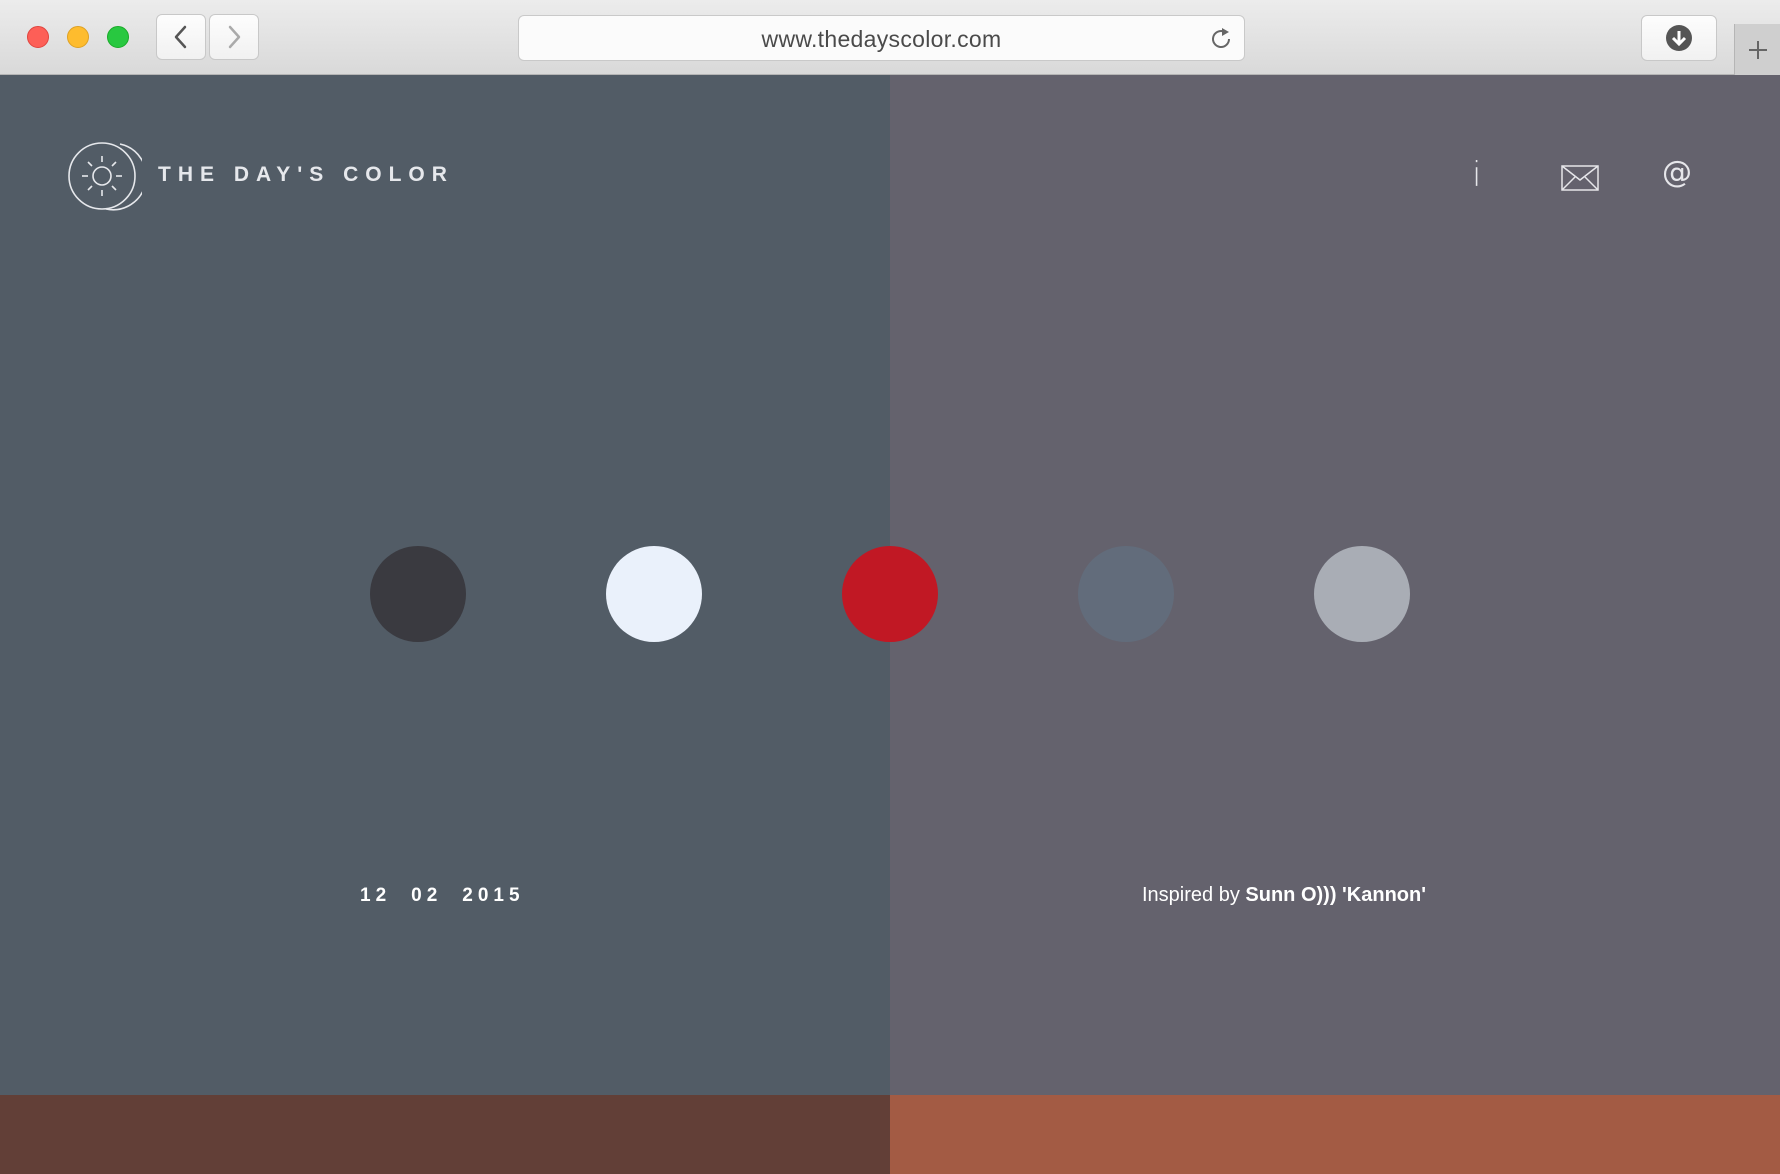 This screenshot has height=1174, width=1780. What do you see at coordinates (1677, 172) in the screenshot?
I see `at-link: @` at bounding box center [1677, 172].